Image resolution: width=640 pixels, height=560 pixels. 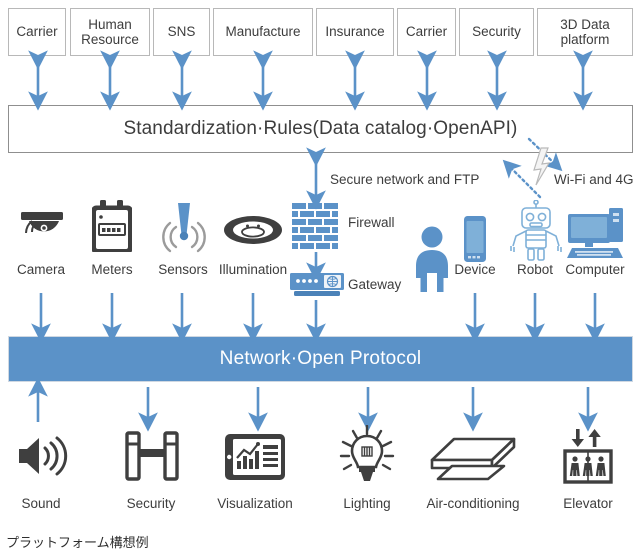 I want to click on tablet-chart-icon, so click(x=255, y=457).